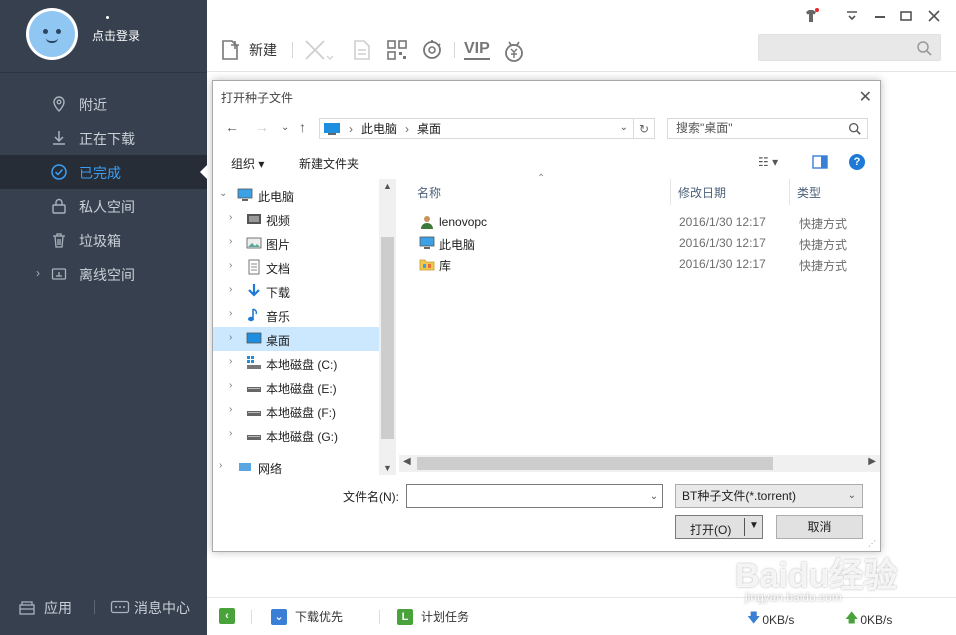 Image resolution: width=956 pixels, height=635 pixels. I want to click on dialog-close-button: ✕, so click(865, 97).